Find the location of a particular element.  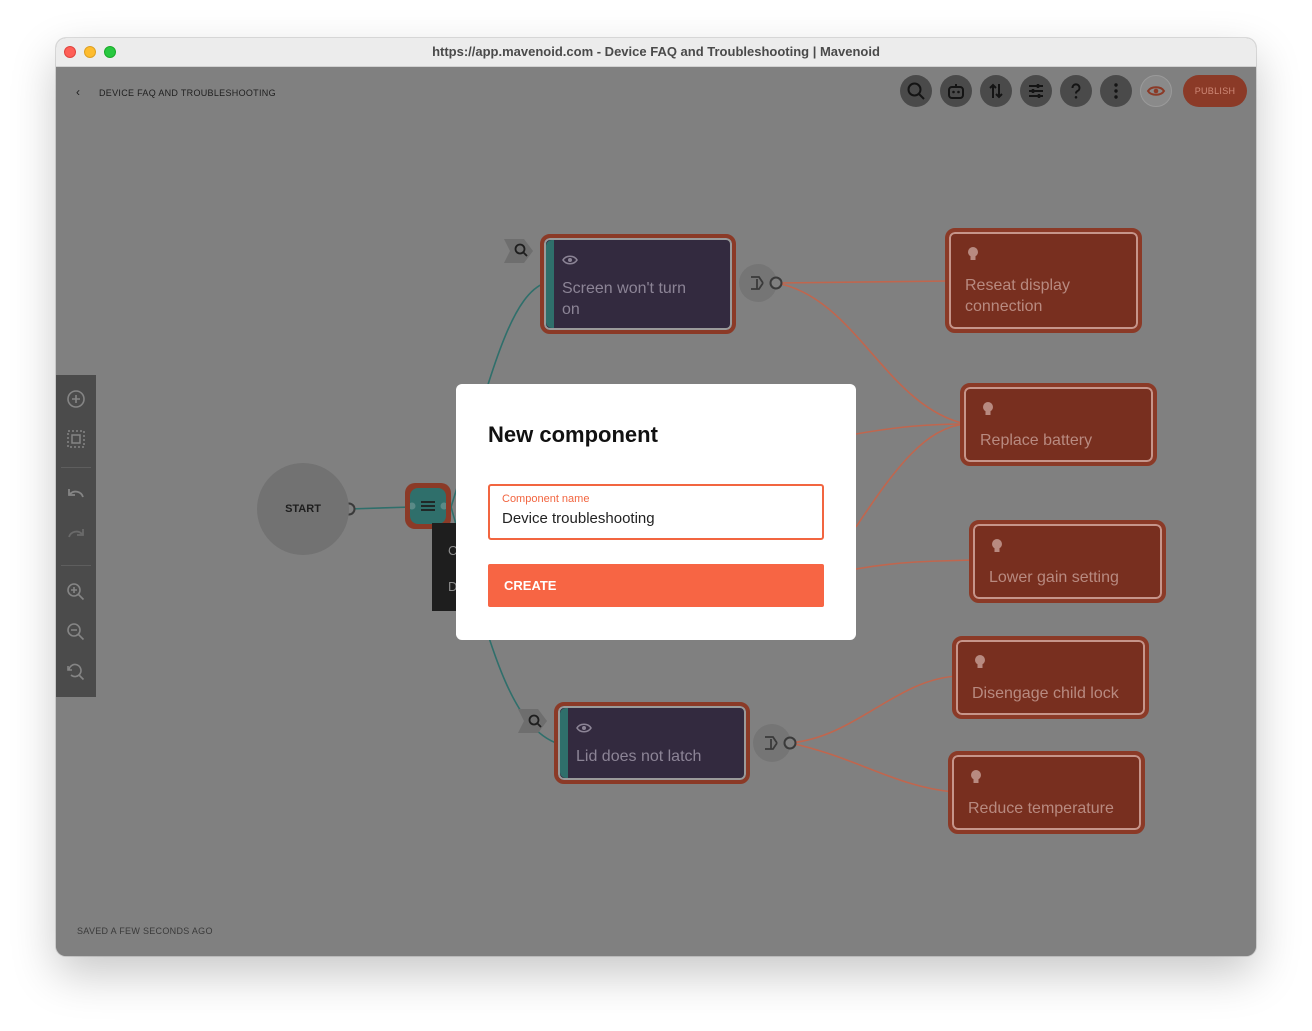

sort-icon is located at coordinates (996, 91).